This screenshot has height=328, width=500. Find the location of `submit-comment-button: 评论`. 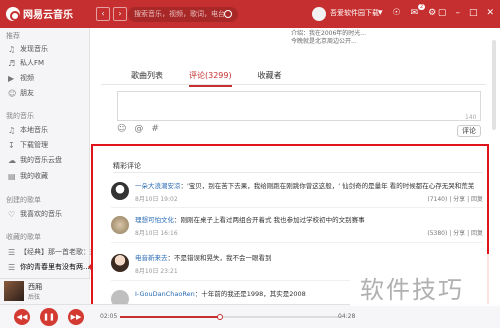

submit-comment-button: 评论 is located at coordinates (469, 131).